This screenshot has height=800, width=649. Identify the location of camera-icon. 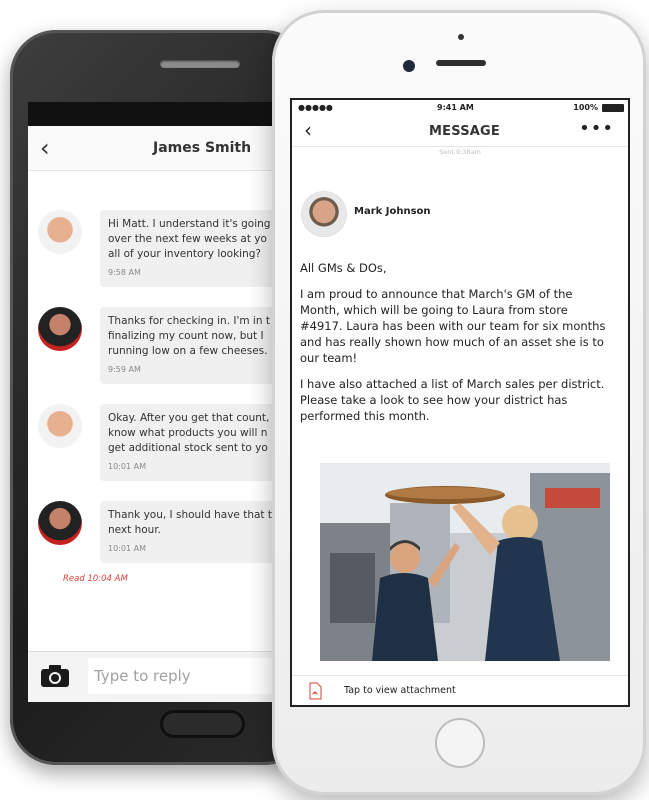
(55, 676).